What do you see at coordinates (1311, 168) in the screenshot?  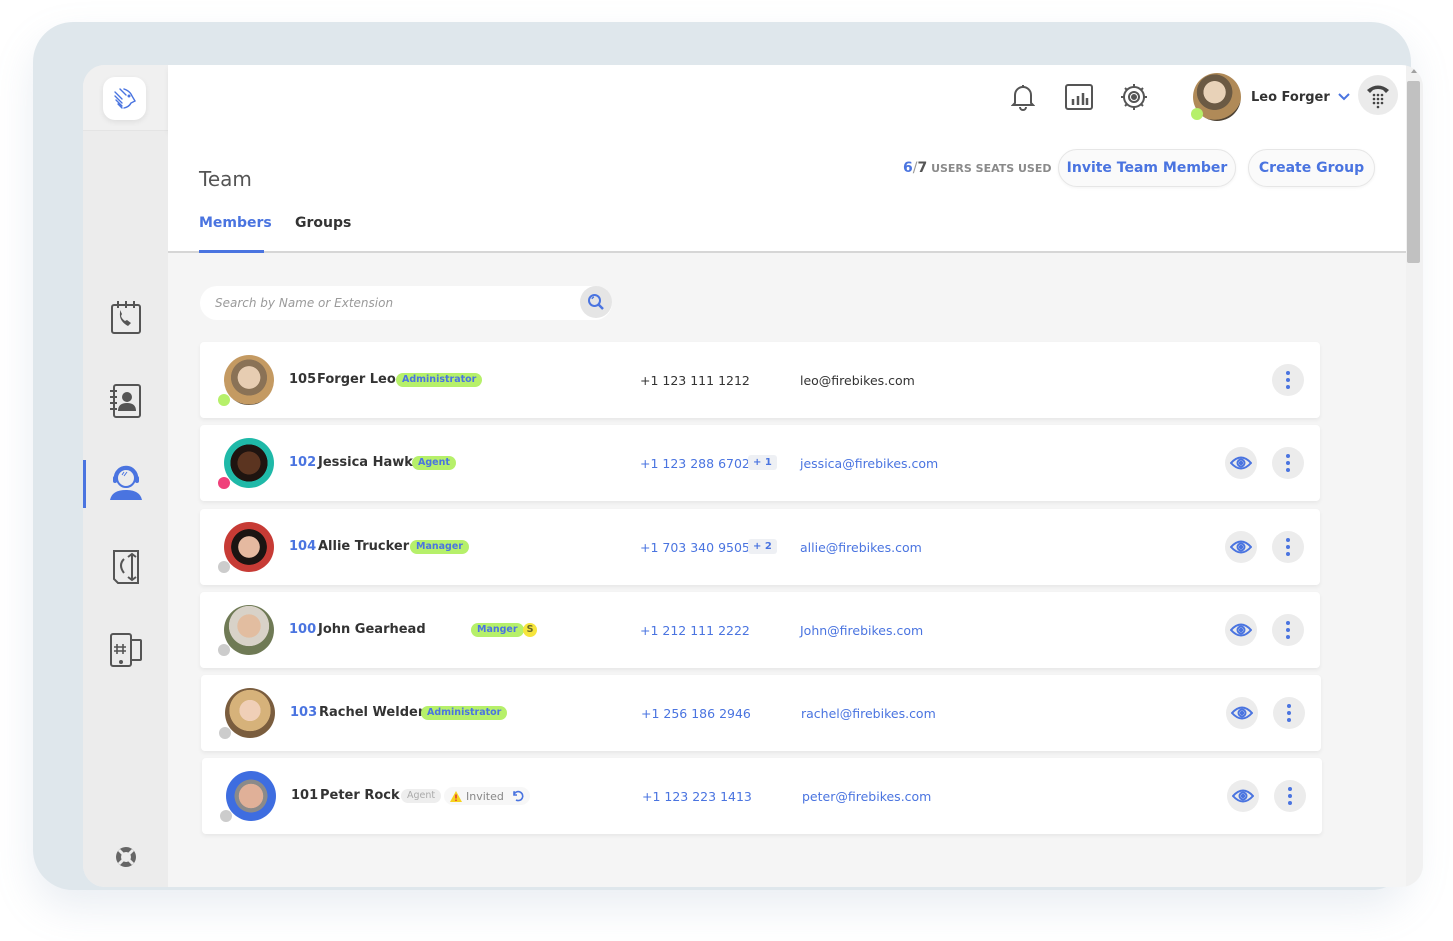 I see `create-group-button: Create Group` at bounding box center [1311, 168].